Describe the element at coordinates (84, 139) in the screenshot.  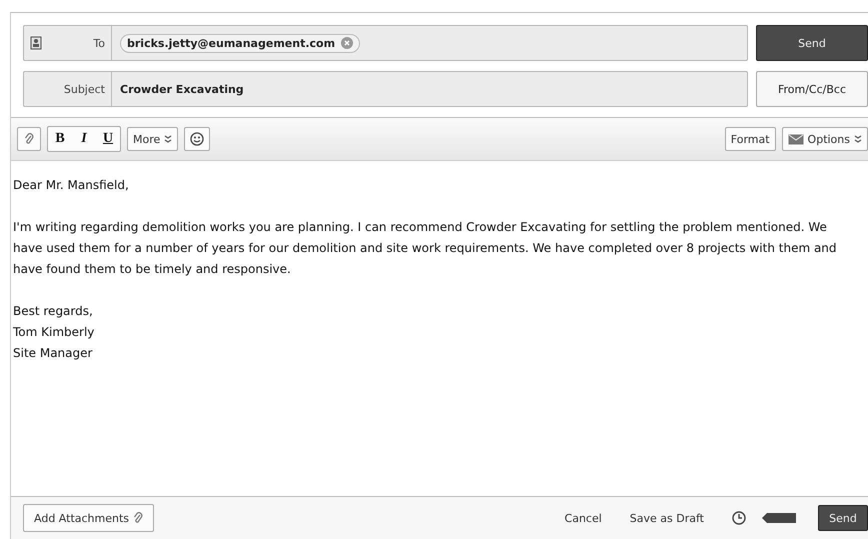
I see `italic-button: I` at that location.